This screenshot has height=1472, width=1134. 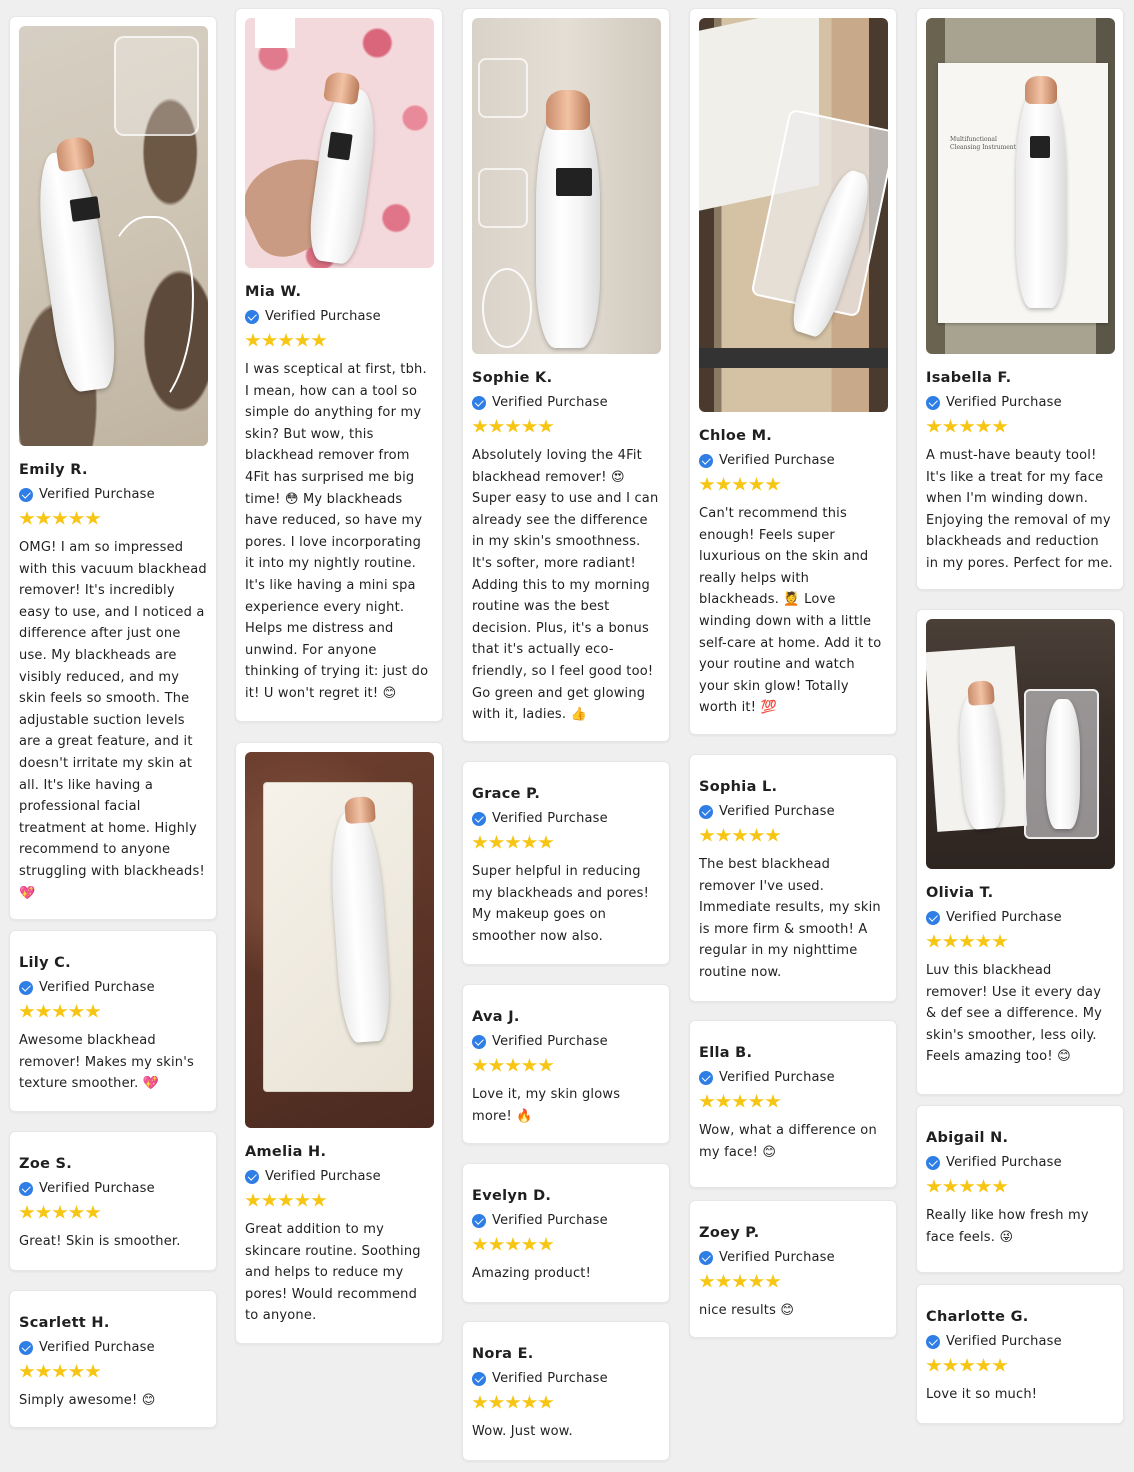 What do you see at coordinates (1020, 186) in the screenshot?
I see `review-photo: Multifunctional Cleansing Instrument` at bounding box center [1020, 186].